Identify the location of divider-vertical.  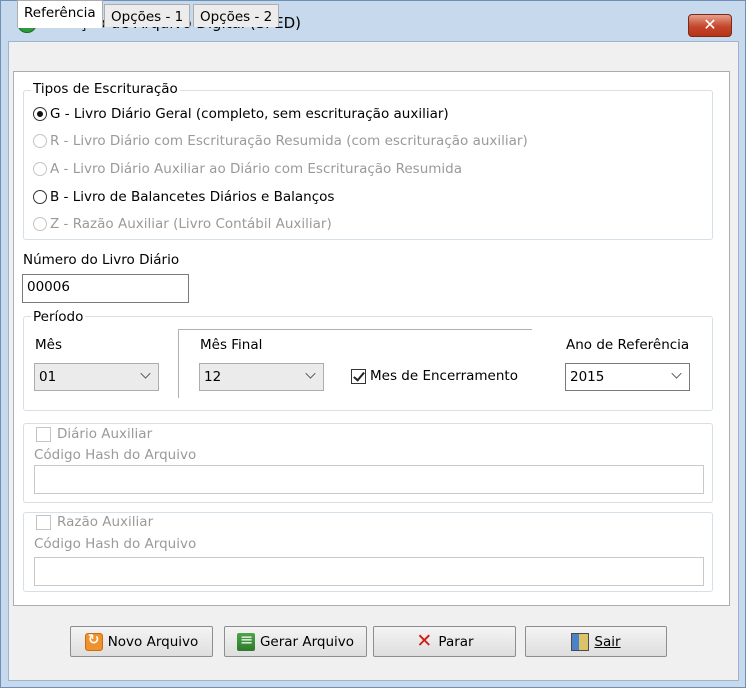
(178, 363).